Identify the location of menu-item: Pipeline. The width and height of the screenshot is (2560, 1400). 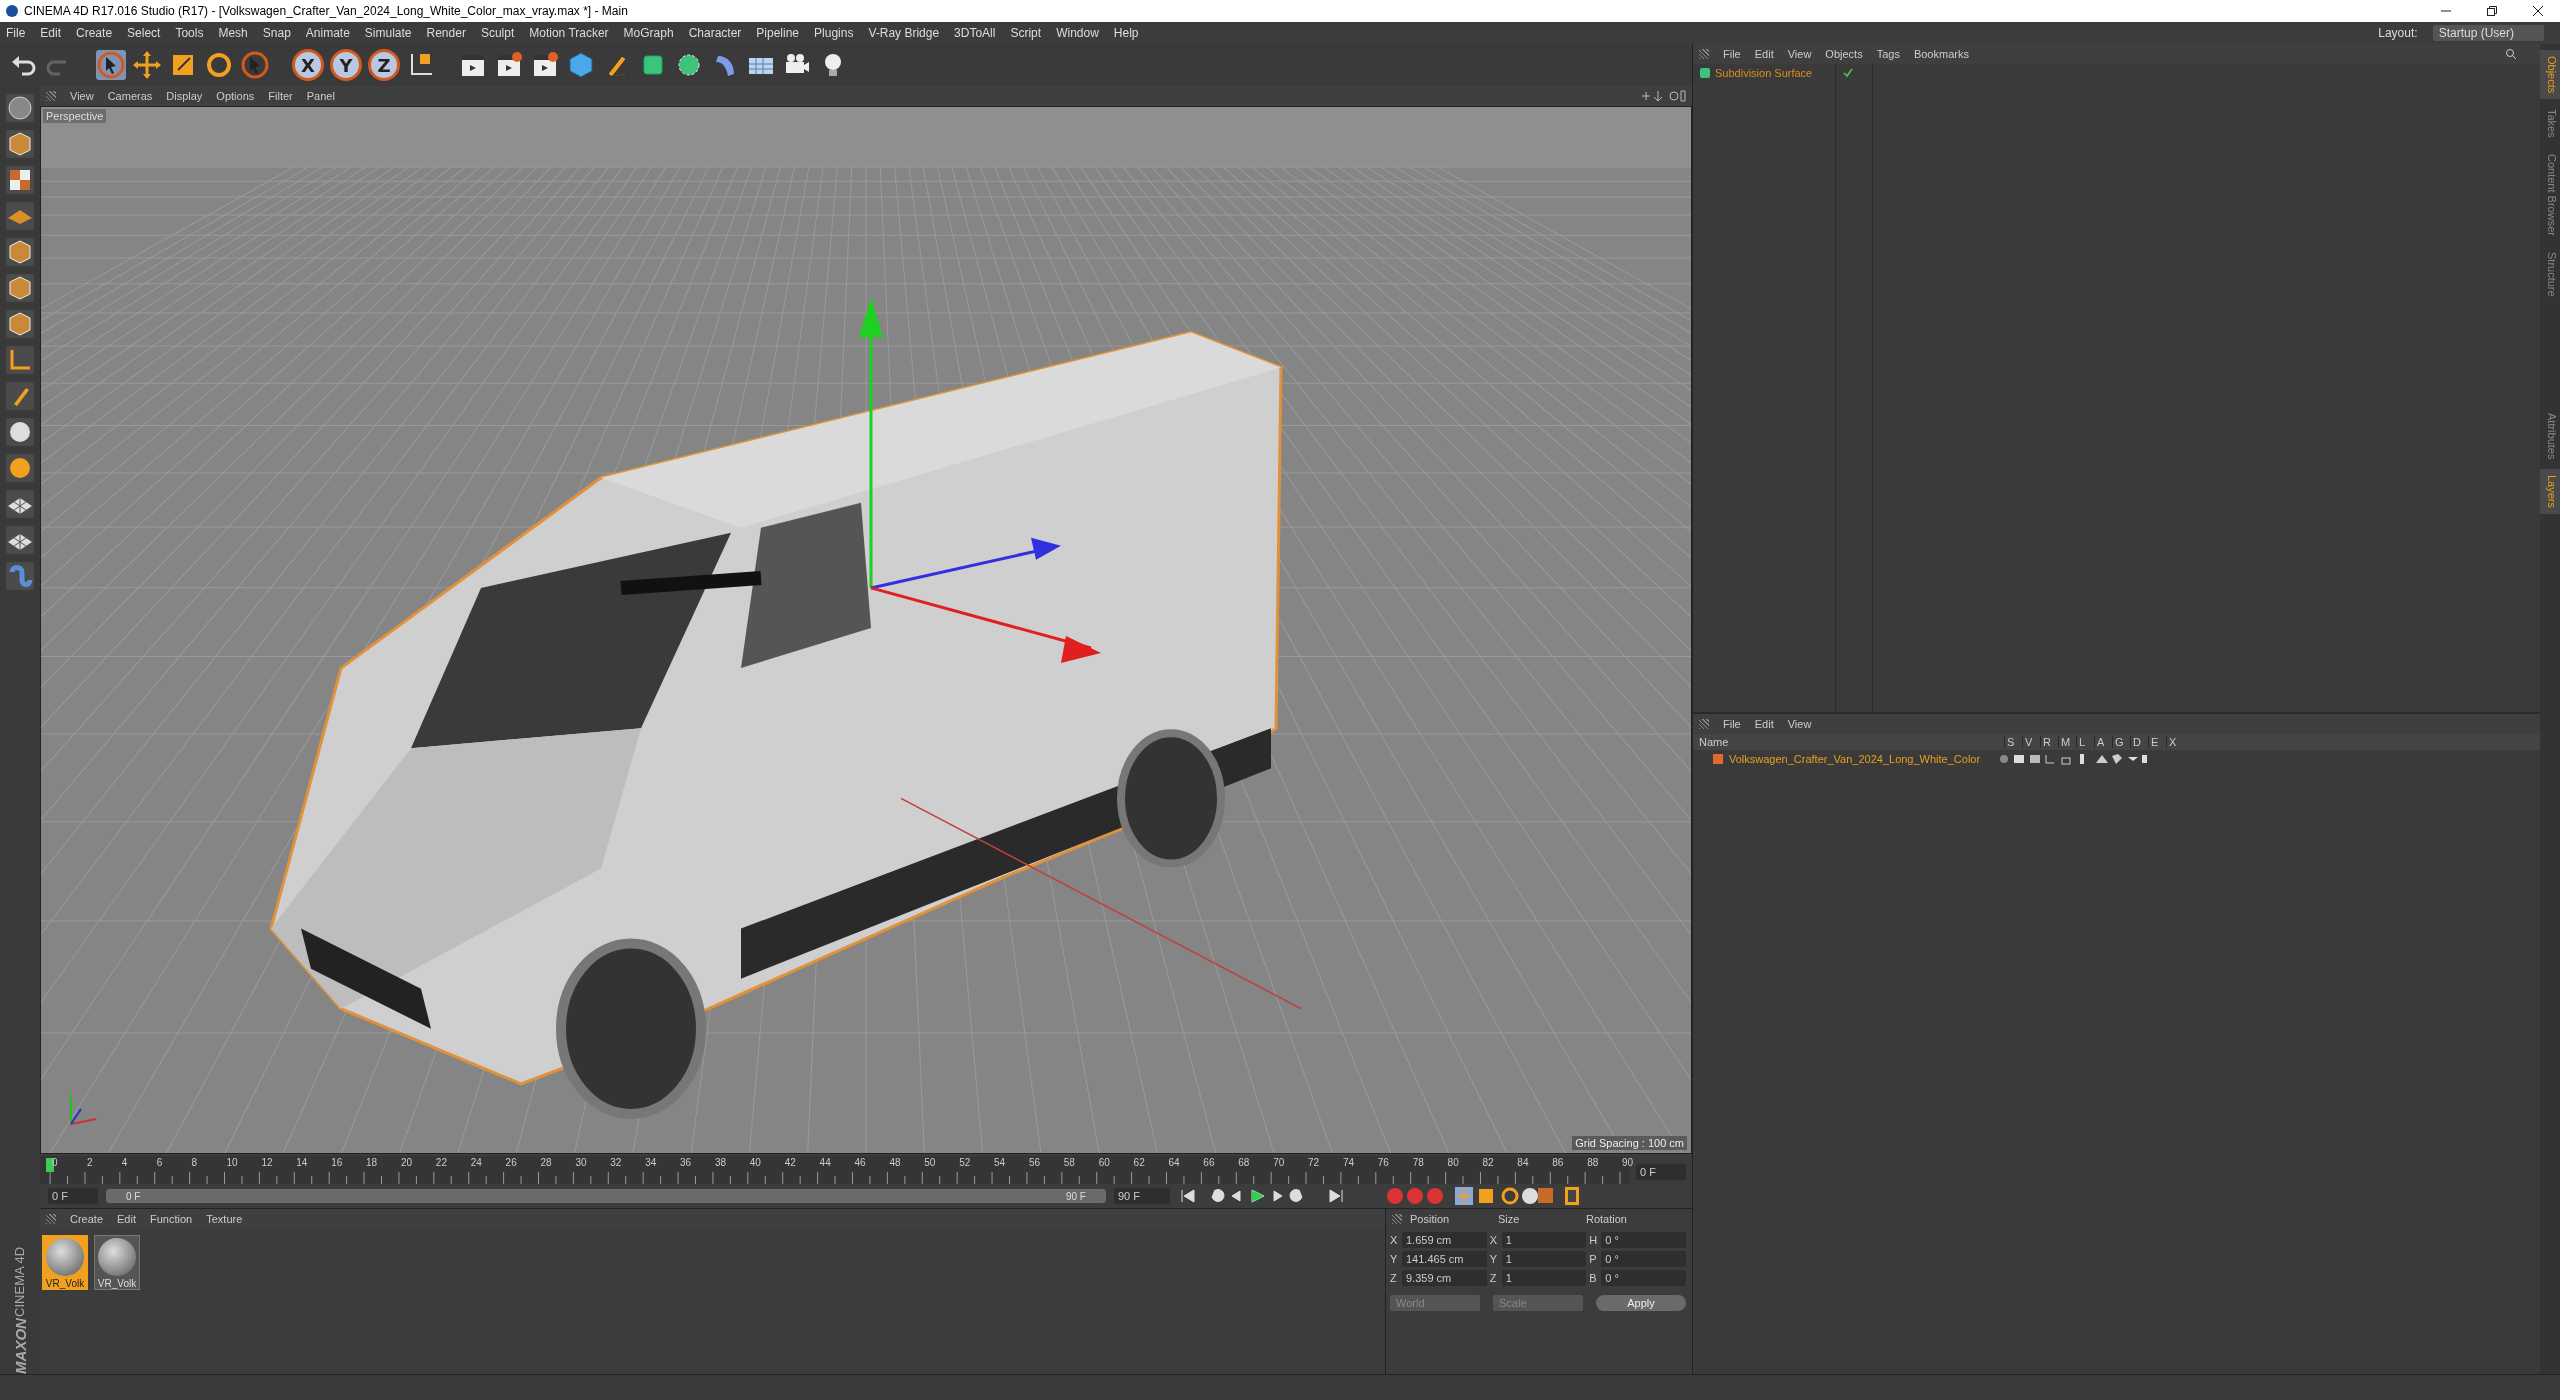
(778, 33).